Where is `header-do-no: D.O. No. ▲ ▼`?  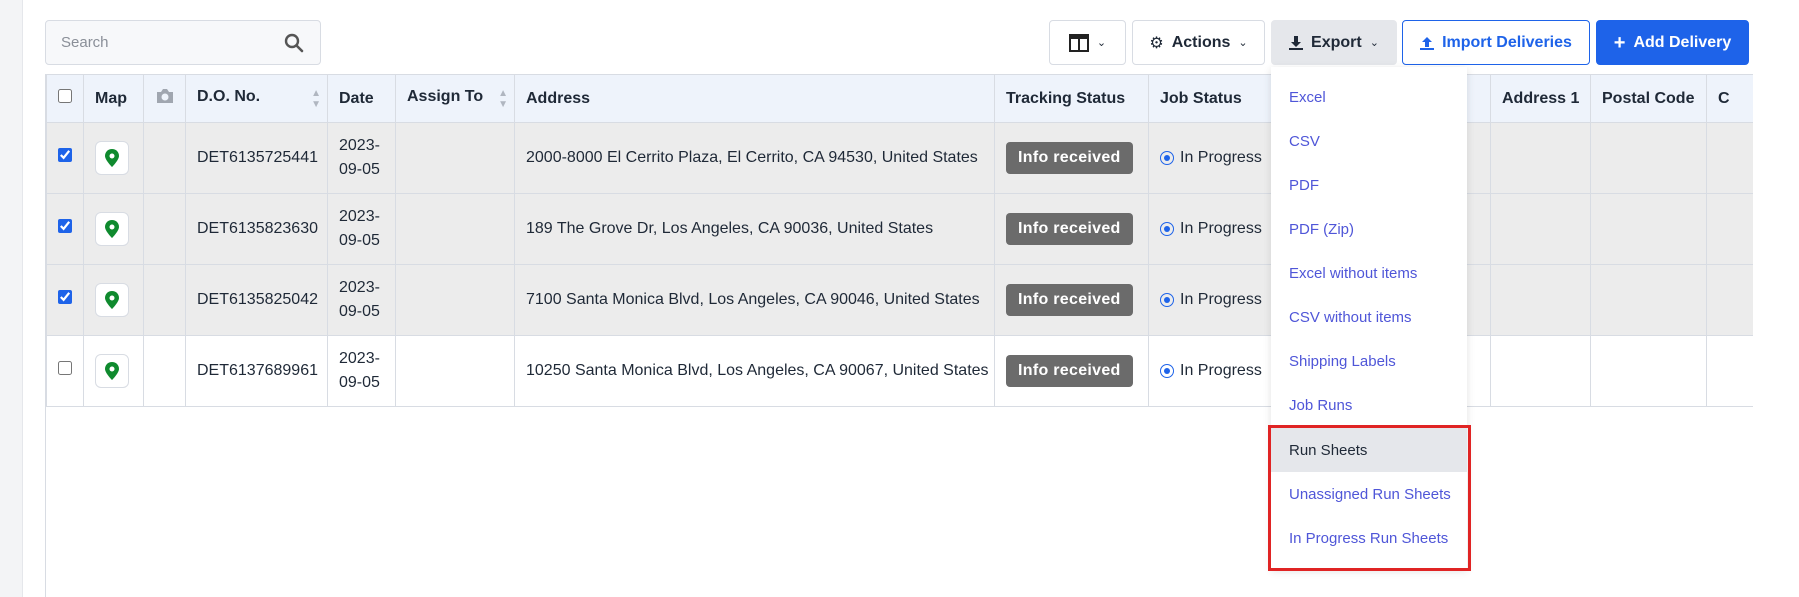 header-do-no: D.O. No. ▲ ▼ is located at coordinates (256, 98).